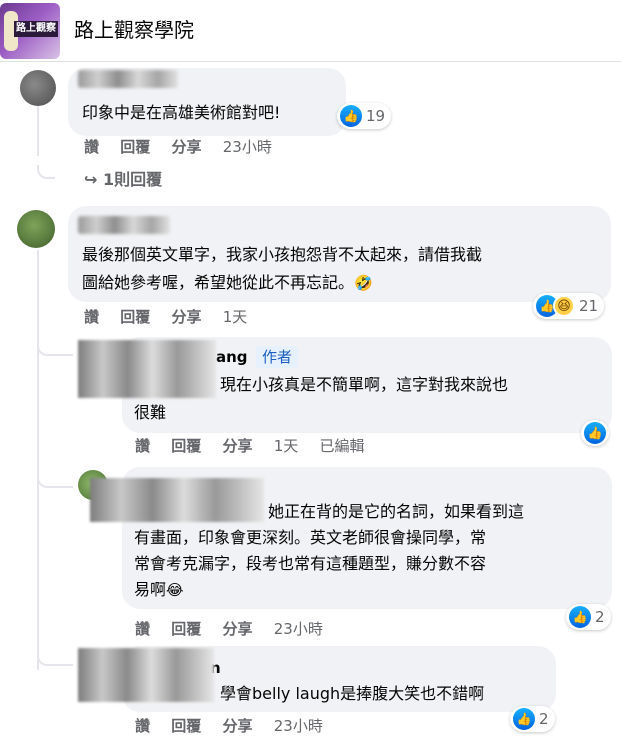 The image size is (621, 743). Describe the element at coordinates (132, 179) in the screenshot. I see `replies-count-label: 1則回覆` at that location.